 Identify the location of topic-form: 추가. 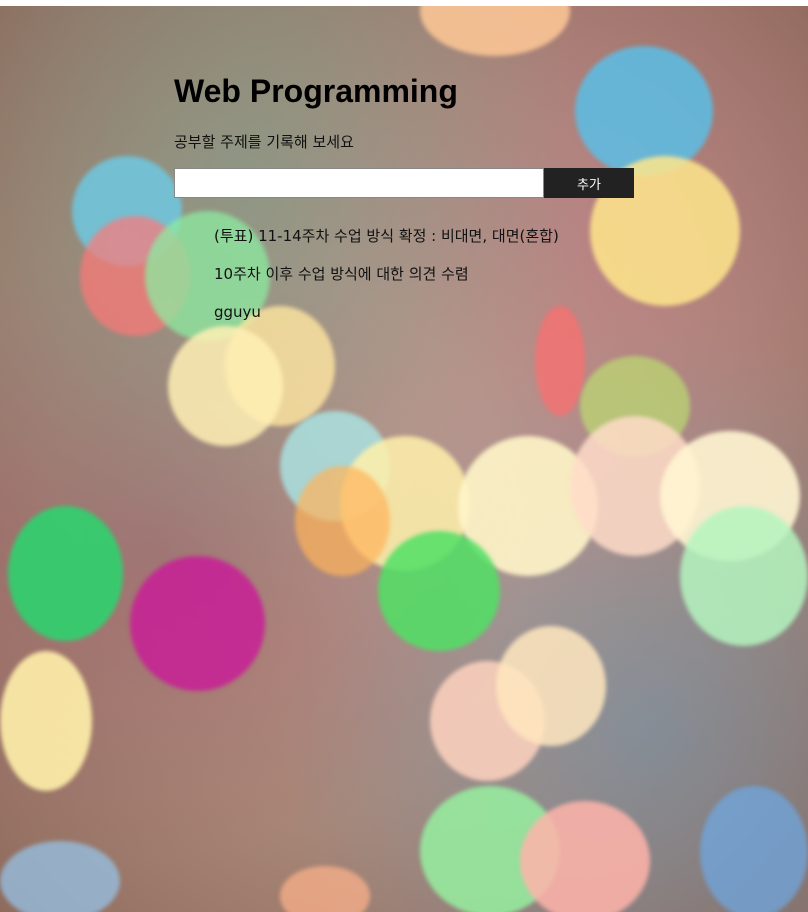
(409, 183).